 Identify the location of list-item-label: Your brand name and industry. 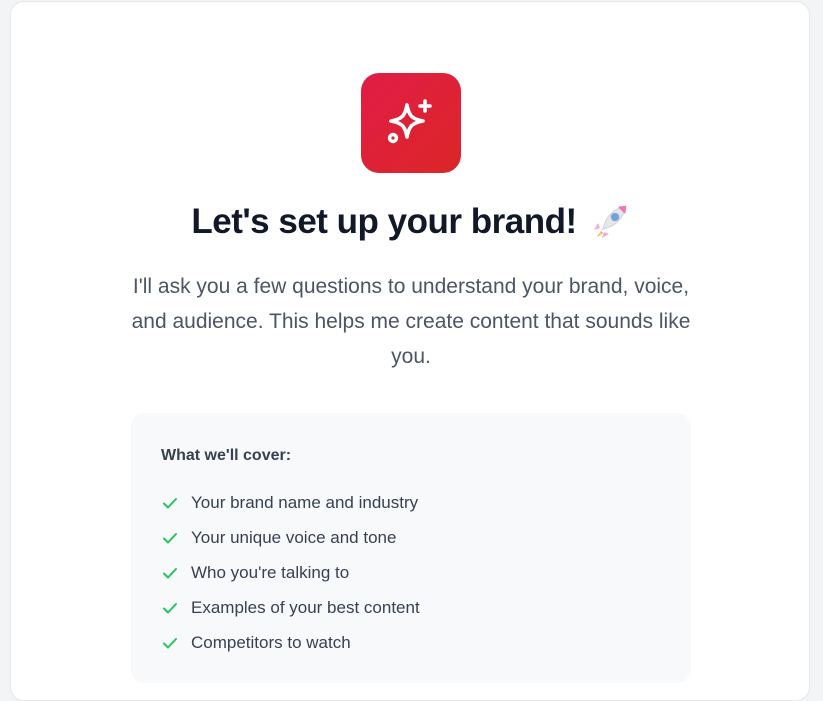
(305, 502).